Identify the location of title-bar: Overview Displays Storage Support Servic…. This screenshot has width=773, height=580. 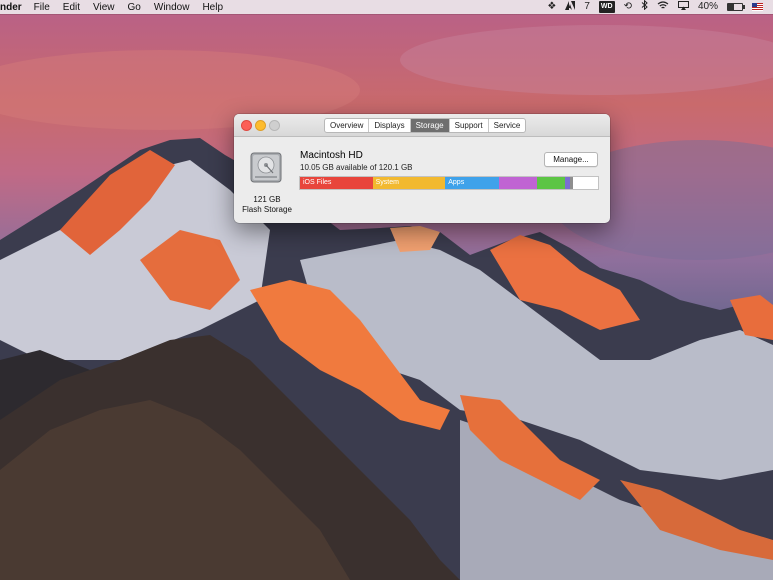
(422, 125).